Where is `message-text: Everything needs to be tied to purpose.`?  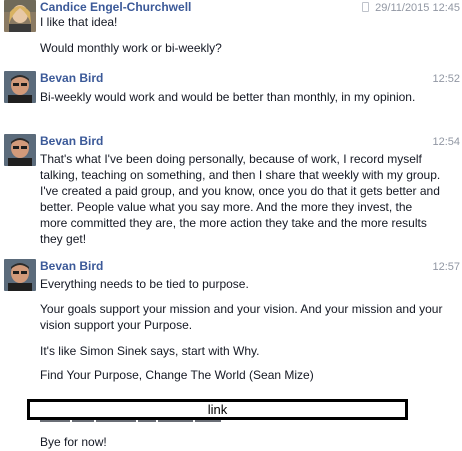 message-text: Everything needs to be tied to purpose. is located at coordinates (144, 284).